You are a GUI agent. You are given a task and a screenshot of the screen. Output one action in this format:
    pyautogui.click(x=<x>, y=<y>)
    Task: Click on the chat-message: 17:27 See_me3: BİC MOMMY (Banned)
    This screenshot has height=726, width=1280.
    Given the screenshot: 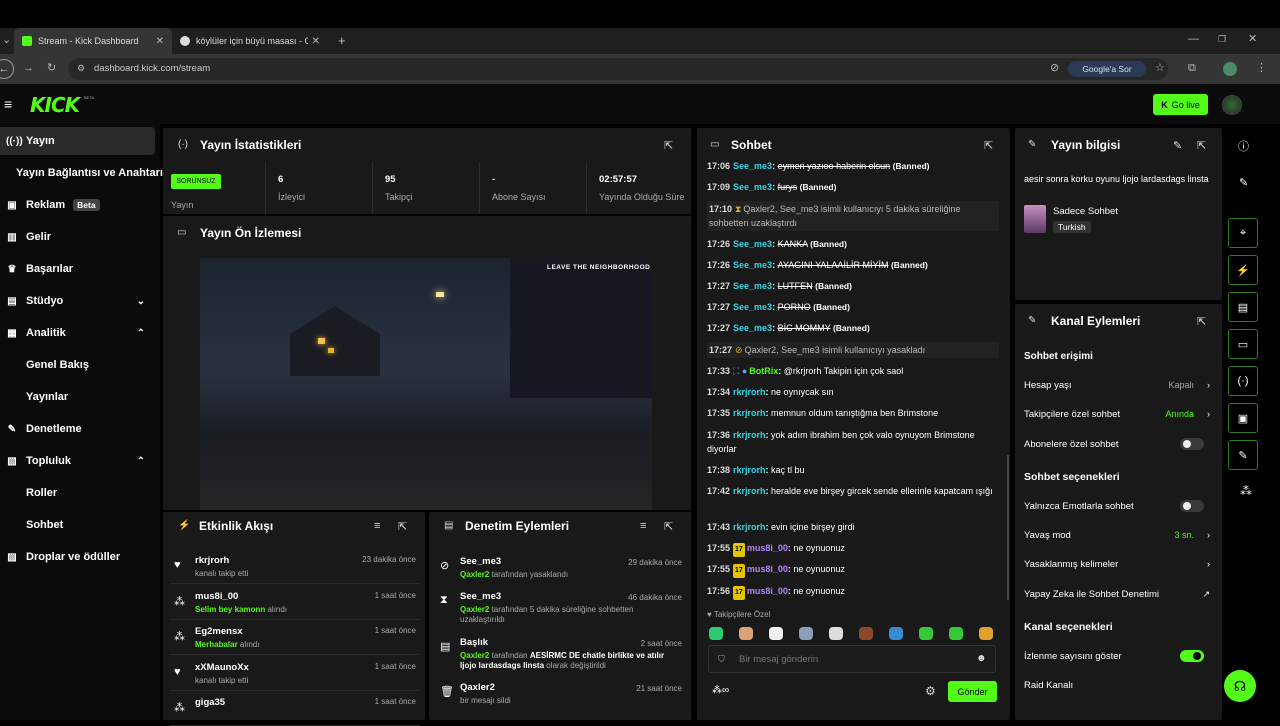 What is the action you would take?
    pyautogui.click(x=852, y=328)
    